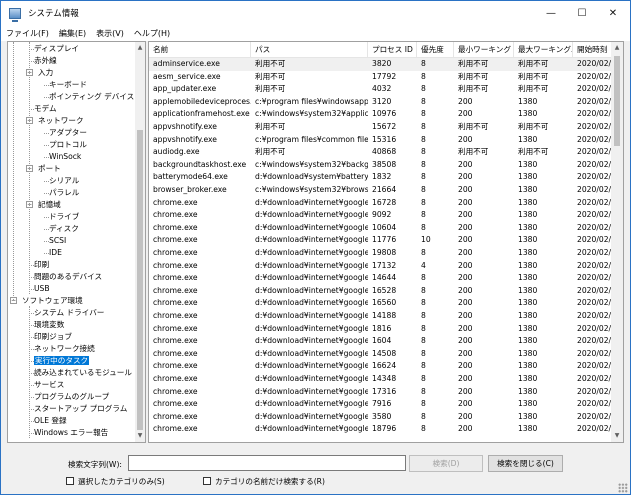 Image resolution: width=631 pixels, height=495 pixels. I want to click on tree-item: WinSock, so click(65, 157).